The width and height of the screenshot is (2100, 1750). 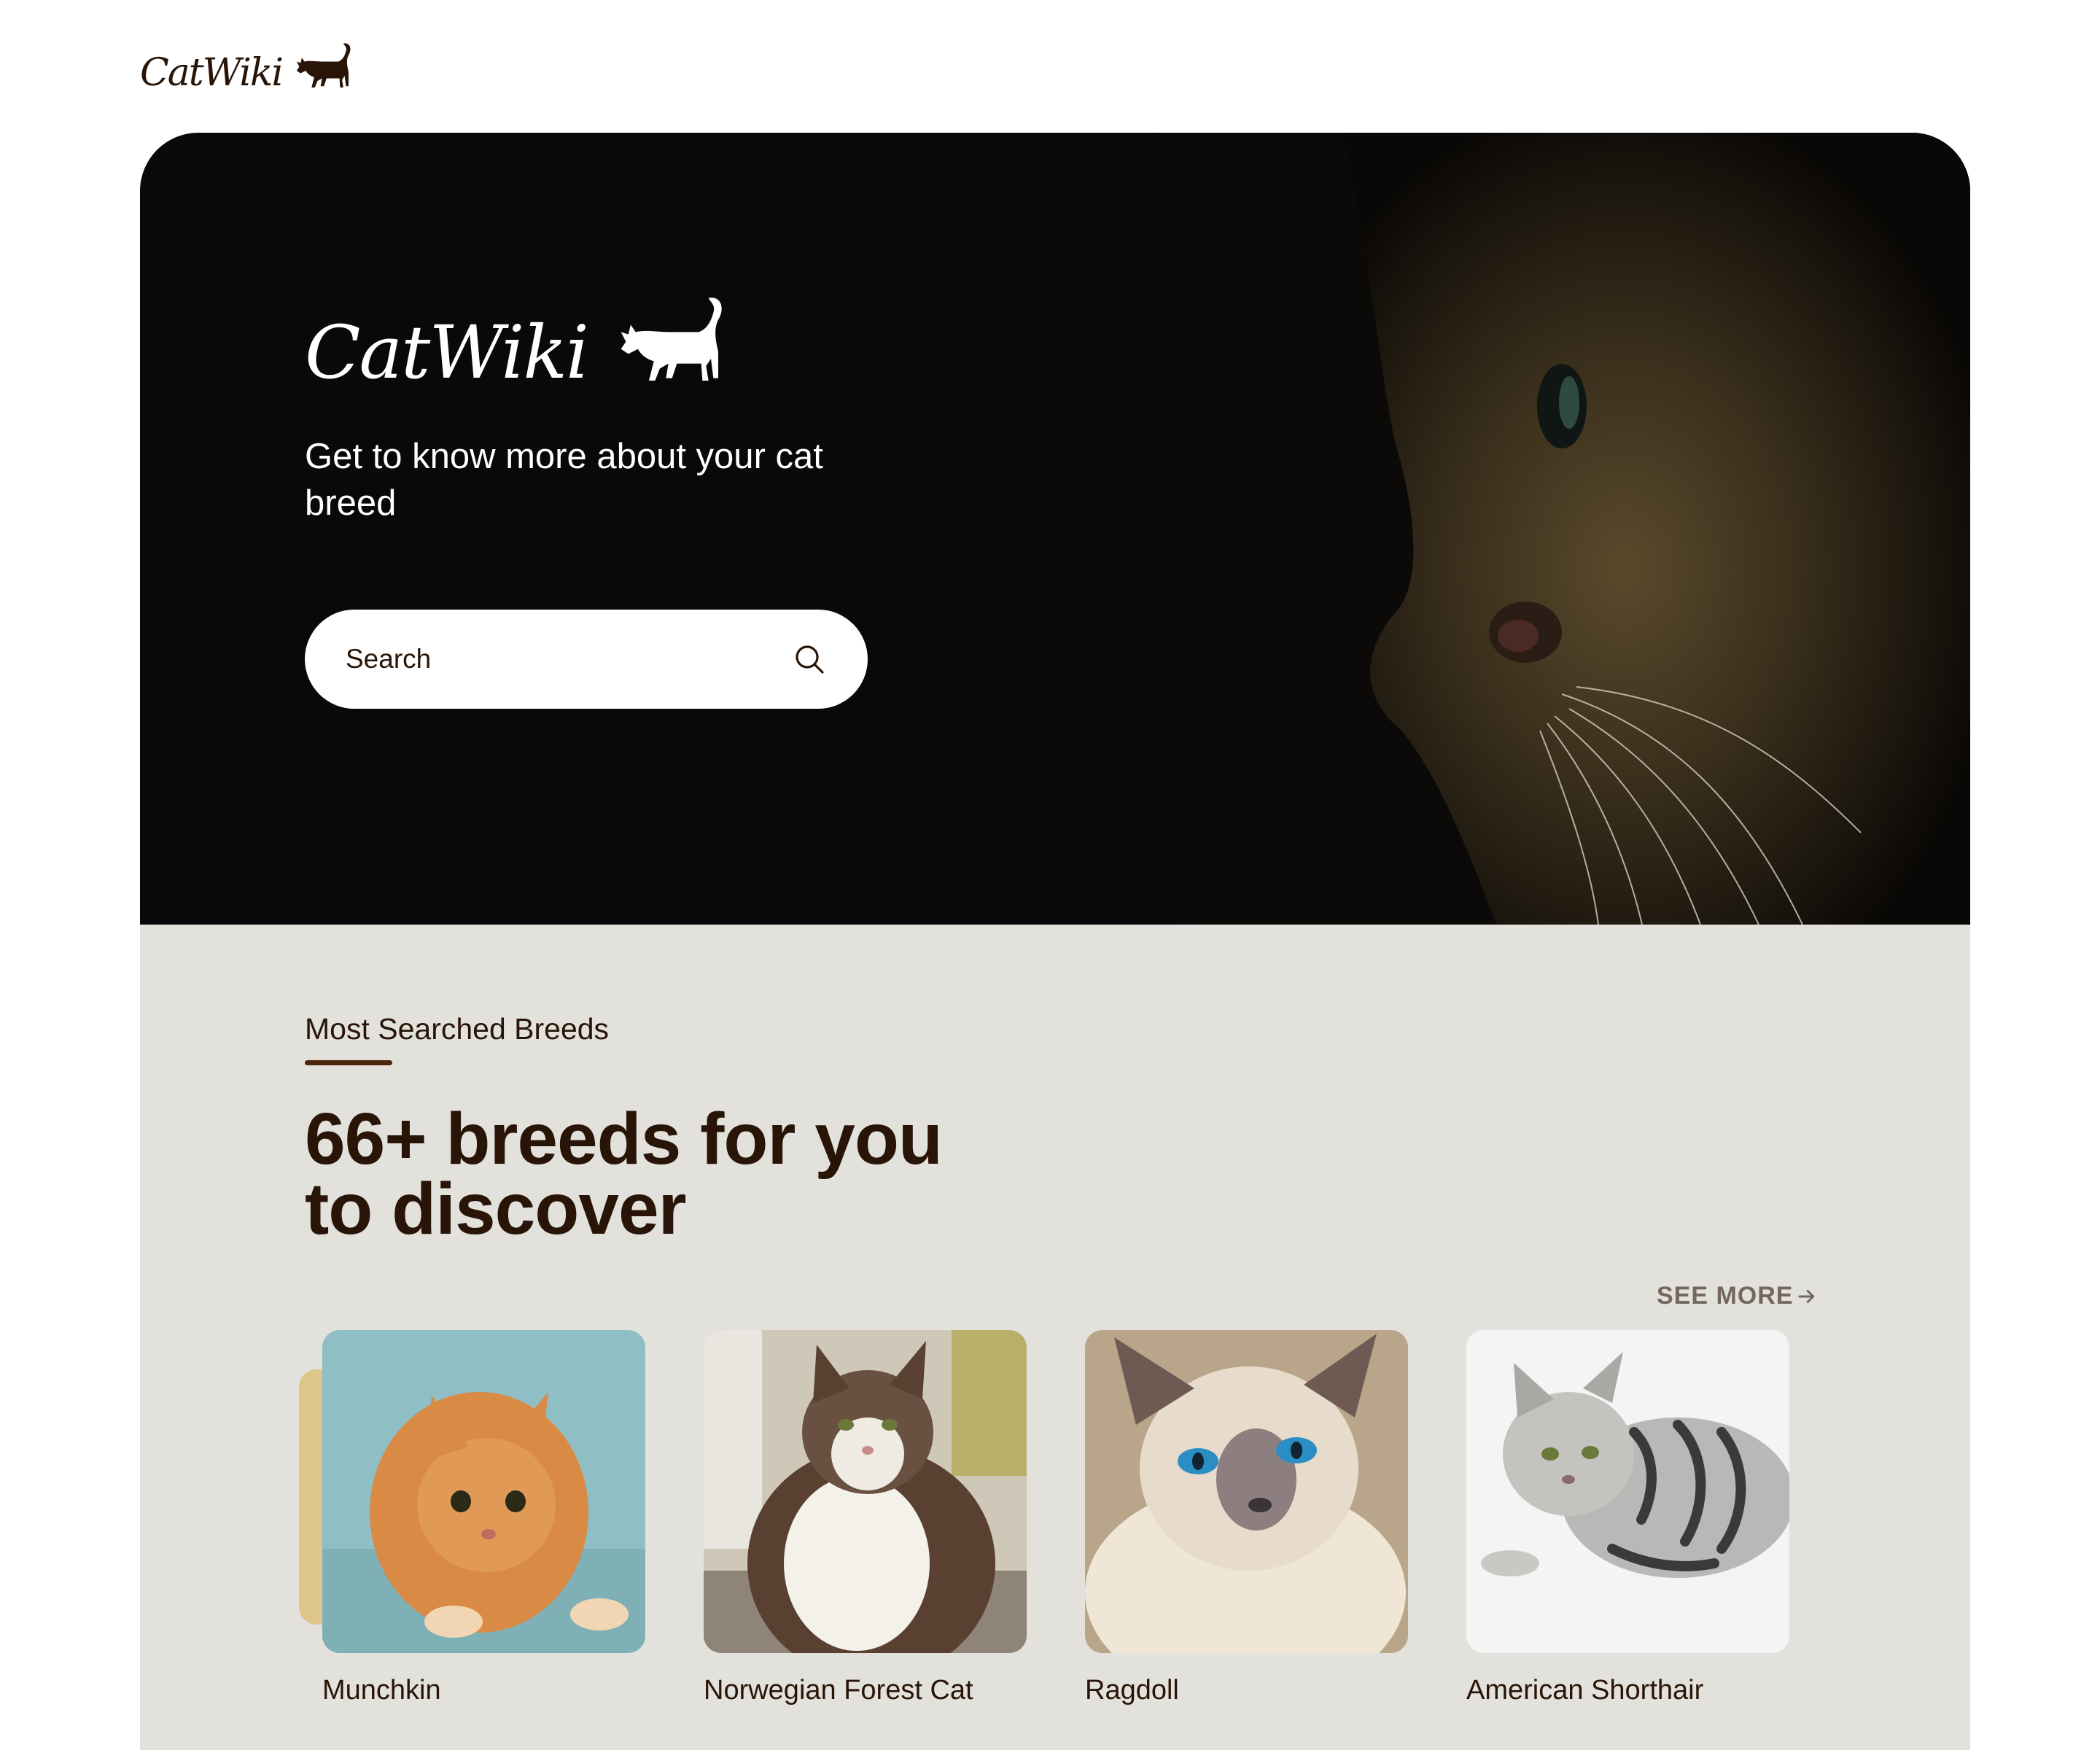 I want to click on breed-image-american-shorthair, so click(x=1627, y=1491).